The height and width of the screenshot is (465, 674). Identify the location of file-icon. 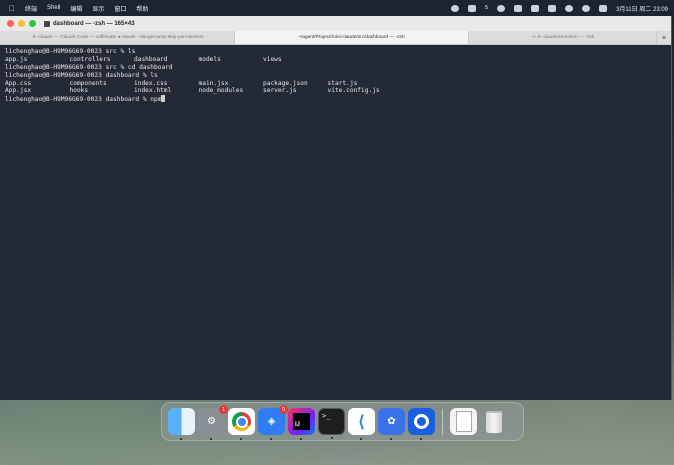
(463, 421).